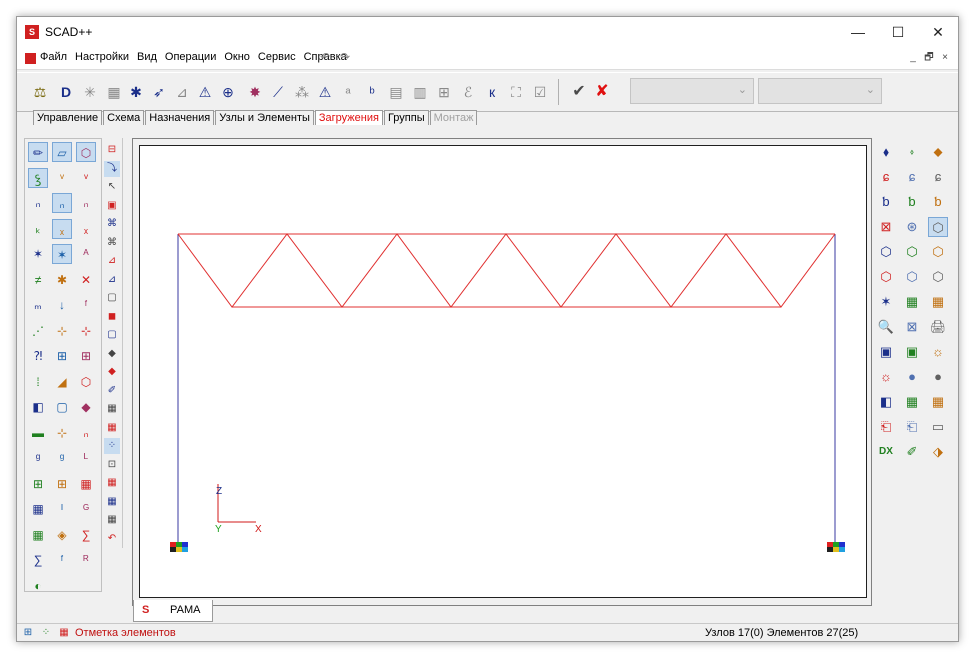  Describe the element at coordinates (692, 91) in the screenshot. I see `loadcase-combo: ⌄` at that location.